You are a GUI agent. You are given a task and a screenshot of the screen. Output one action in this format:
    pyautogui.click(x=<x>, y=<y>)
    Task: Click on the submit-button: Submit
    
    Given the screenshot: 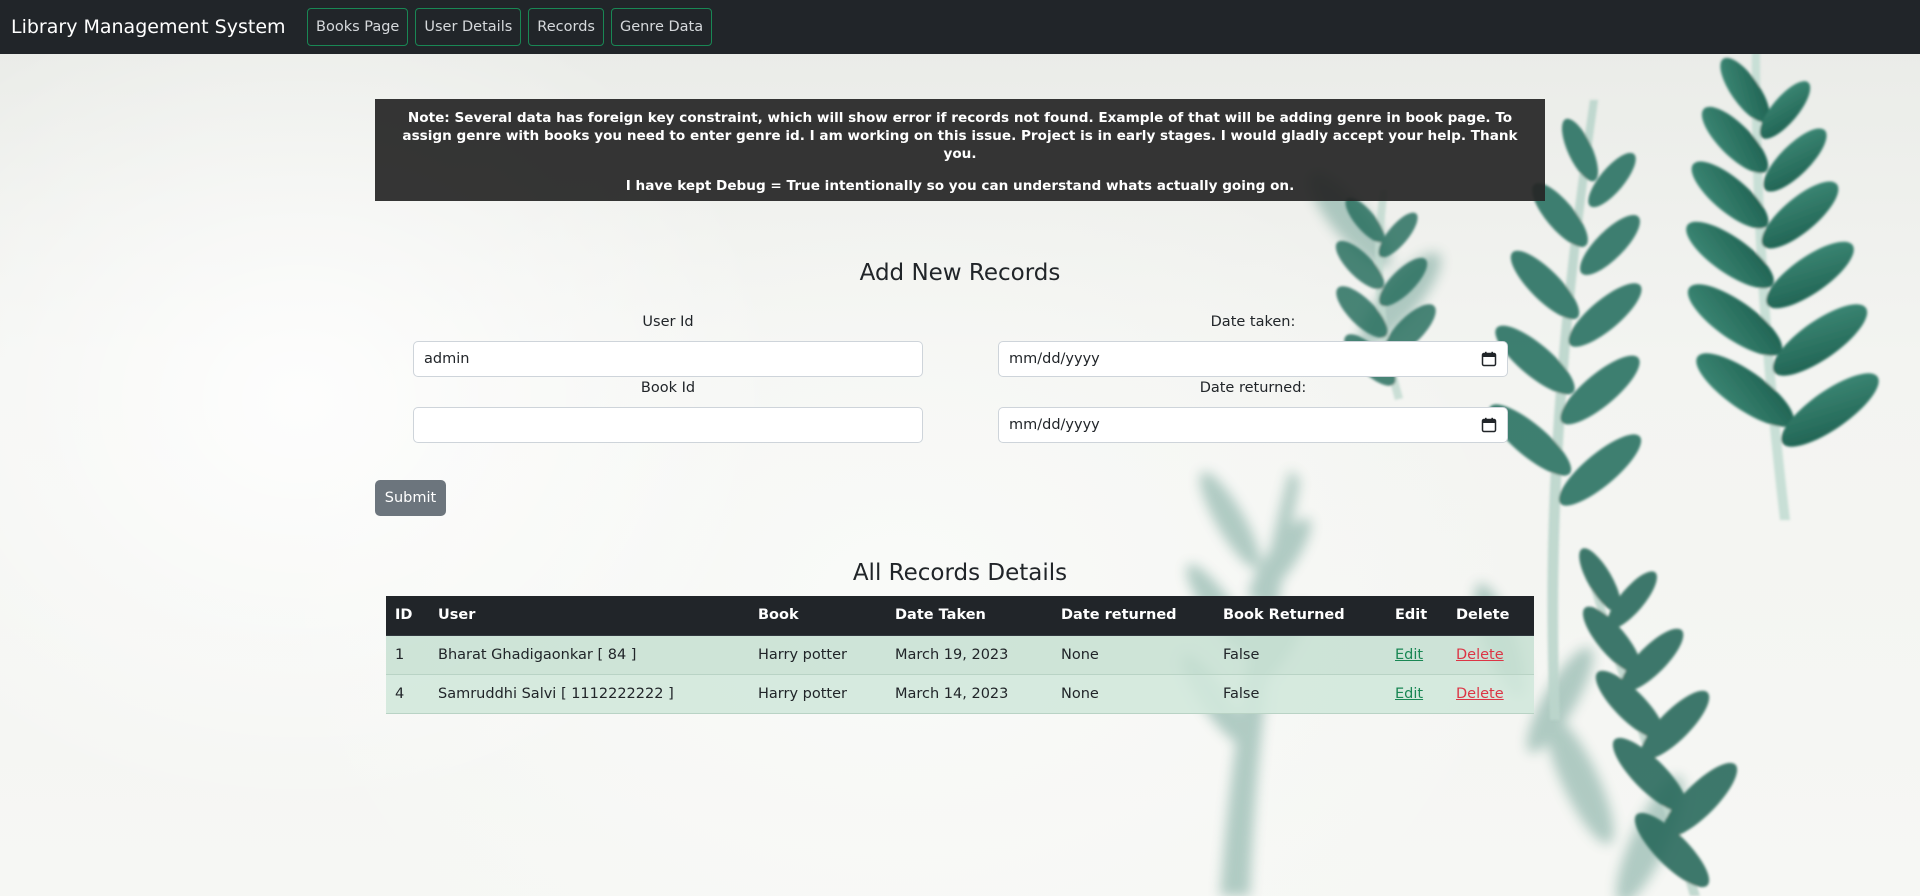 What is the action you would take?
    pyautogui.click(x=410, y=498)
    